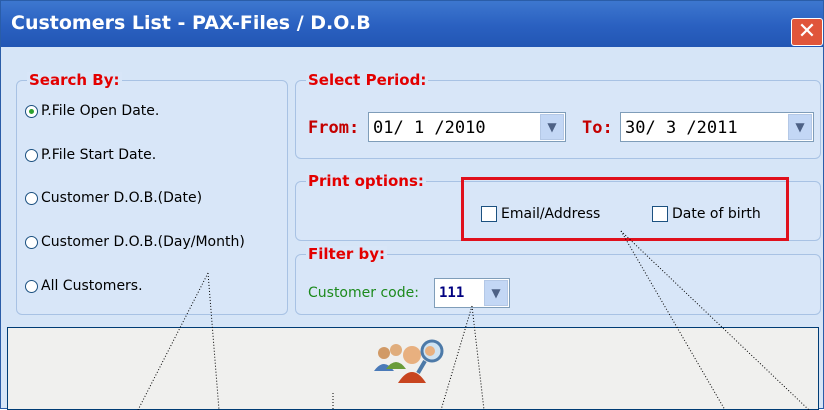 The image size is (824, 410). Describe the element at coordinates (122, 198) in the screenshot. I see `radio-label: Customer D.O.B.(Date)` at that location.